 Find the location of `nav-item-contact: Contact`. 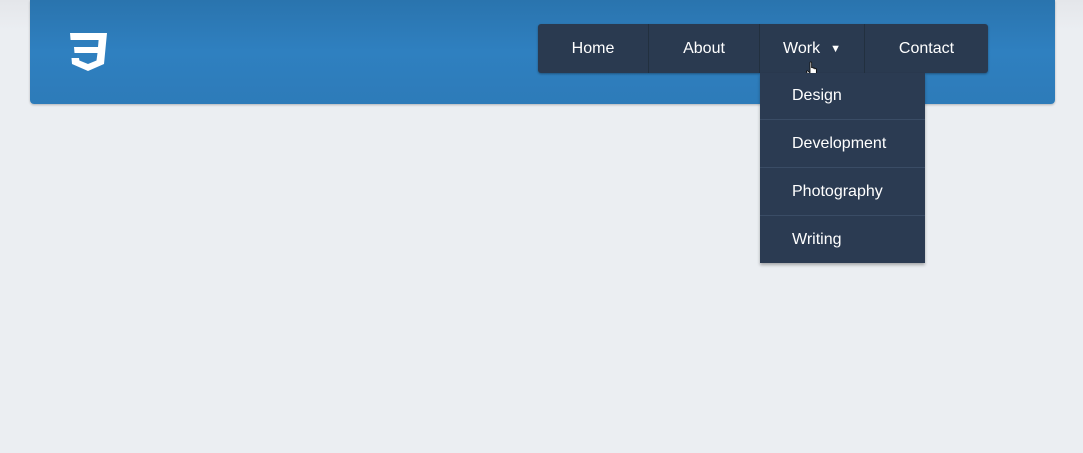

nav-item-contact: Contact is located at coordinates (926, 48).